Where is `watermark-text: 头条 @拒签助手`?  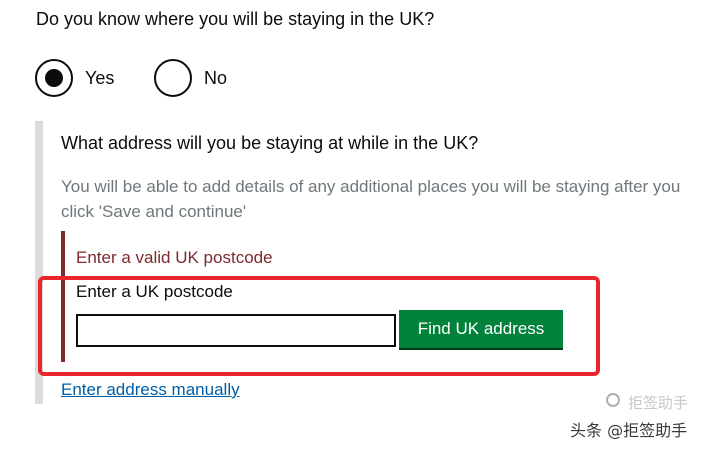
watermark-text: 头条 @拒签助手 is located at coordinates (629, 430).